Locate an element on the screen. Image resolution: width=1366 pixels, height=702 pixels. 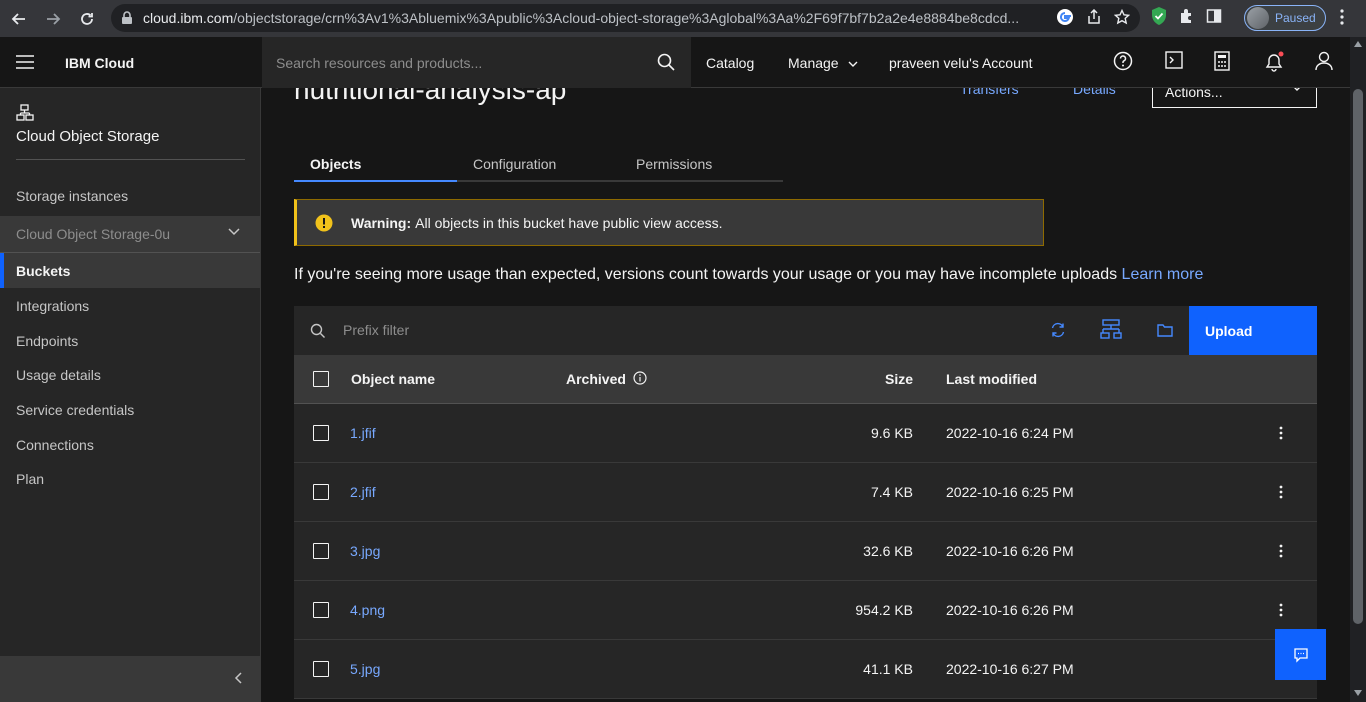
browser-menu-icon is located at coordinates (1342, 17).